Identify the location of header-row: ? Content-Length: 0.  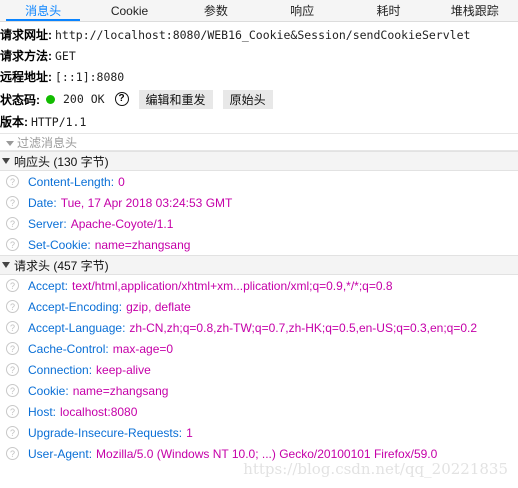
(259, 181).